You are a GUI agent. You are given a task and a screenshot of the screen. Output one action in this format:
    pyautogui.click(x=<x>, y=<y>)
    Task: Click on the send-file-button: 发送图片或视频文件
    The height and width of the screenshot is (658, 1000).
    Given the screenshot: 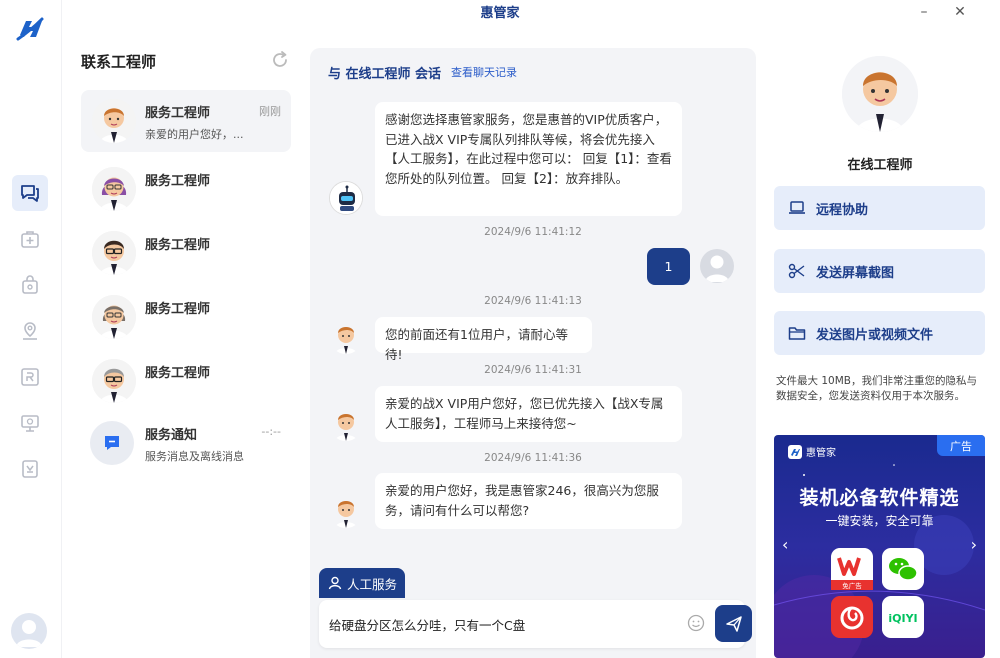 What is the action you would take?
    pyautogui.click(x=879, y=333)
    